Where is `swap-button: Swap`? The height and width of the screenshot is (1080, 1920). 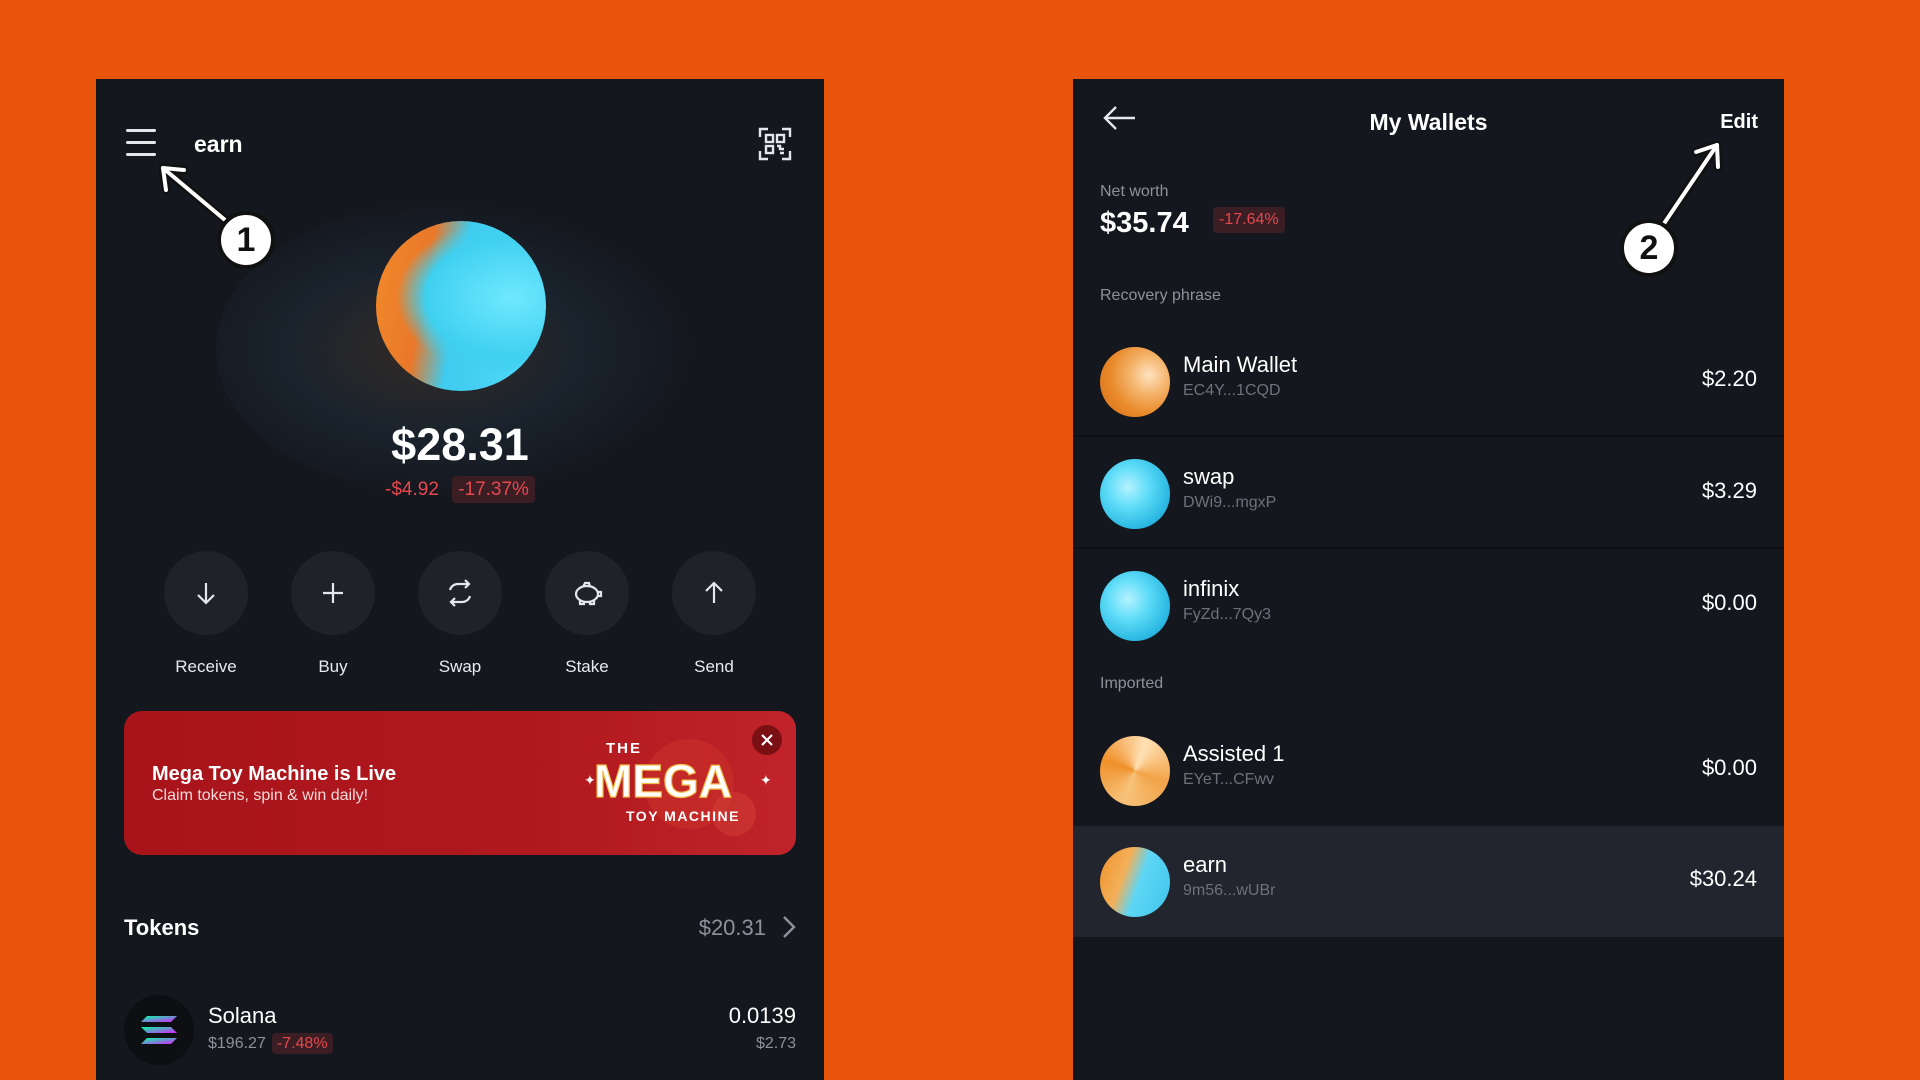
swap-button: Swap is located at coordinates (460, 614).